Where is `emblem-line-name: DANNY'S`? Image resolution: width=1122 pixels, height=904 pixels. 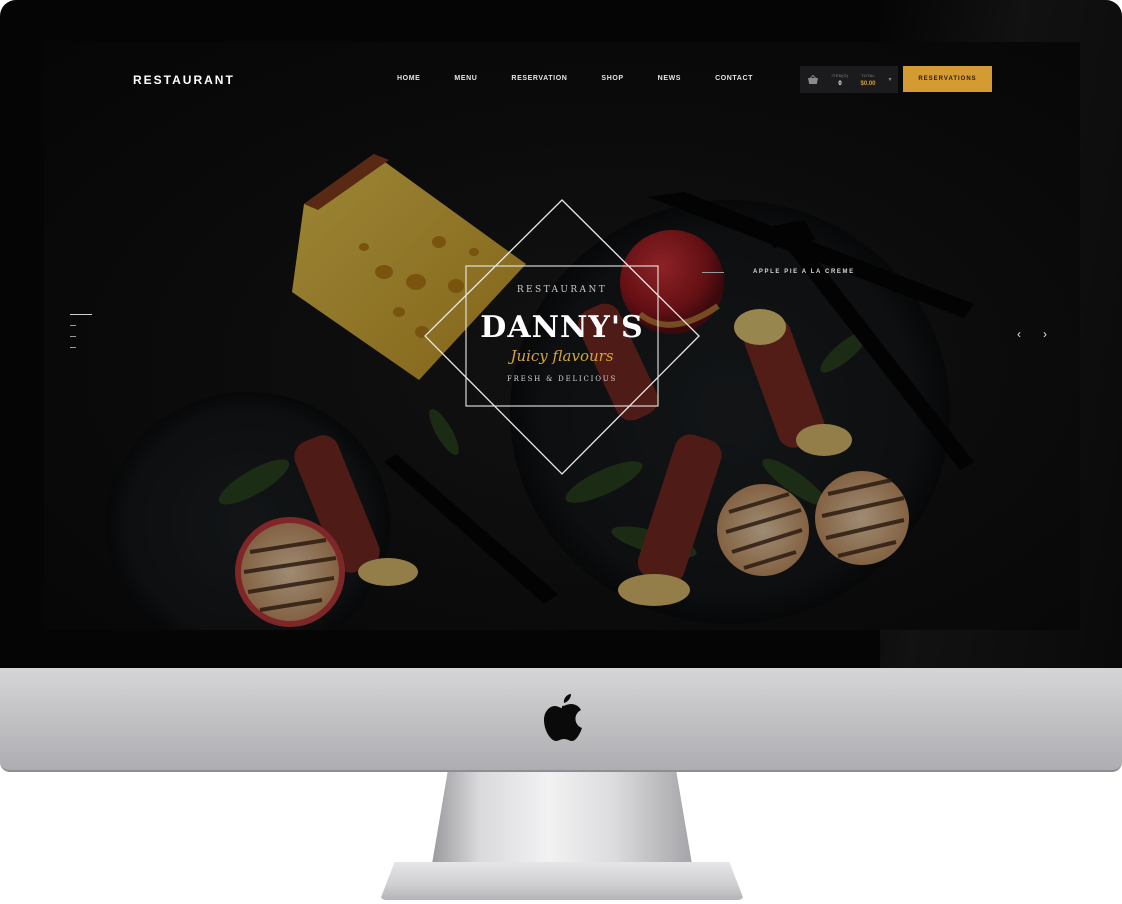 emblem-line-name: DANNY'S is located at coordinates (562, 327).